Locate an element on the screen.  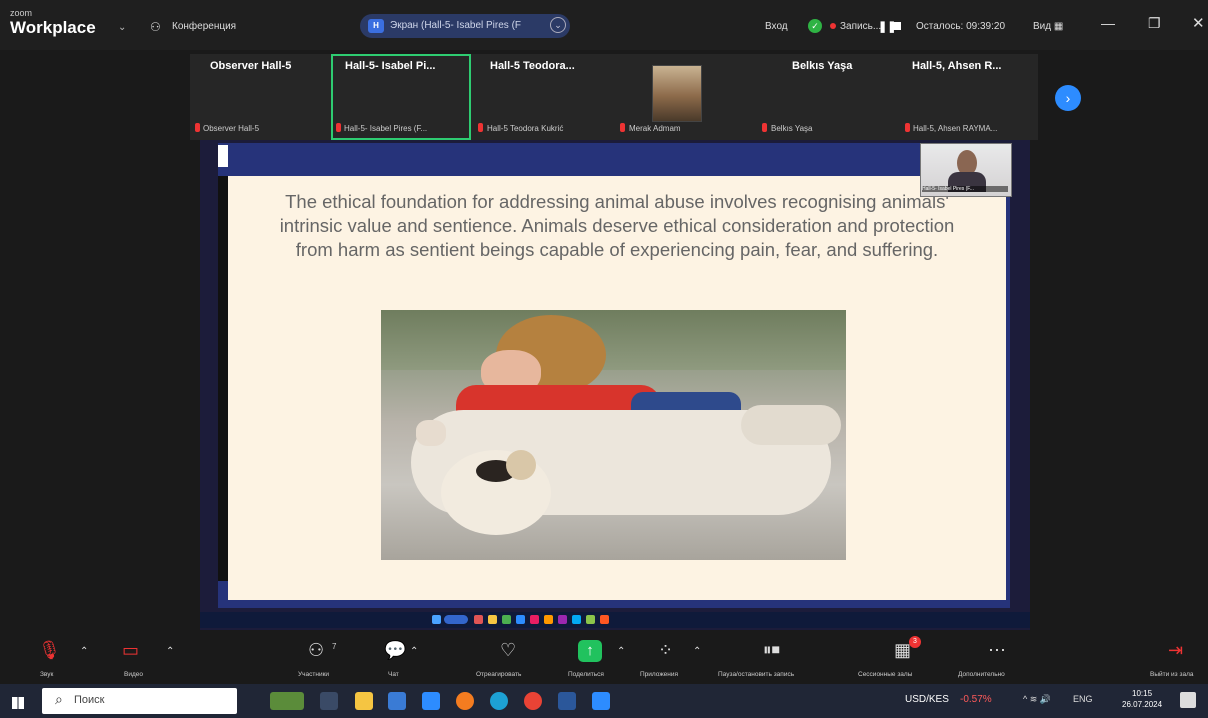
close-icon: ✕ is located at coordinates (1198, 23).